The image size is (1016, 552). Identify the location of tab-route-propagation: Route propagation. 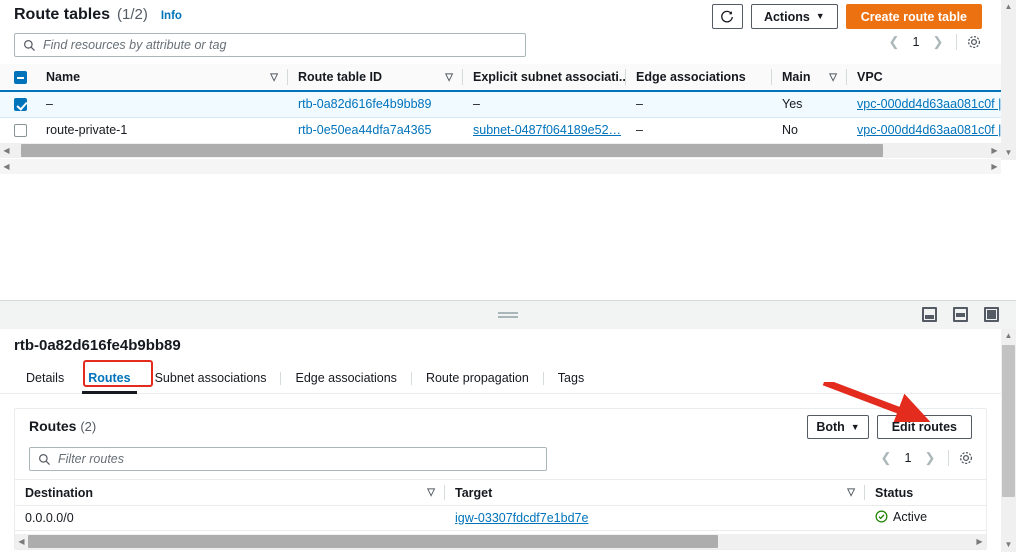
(477, 382).